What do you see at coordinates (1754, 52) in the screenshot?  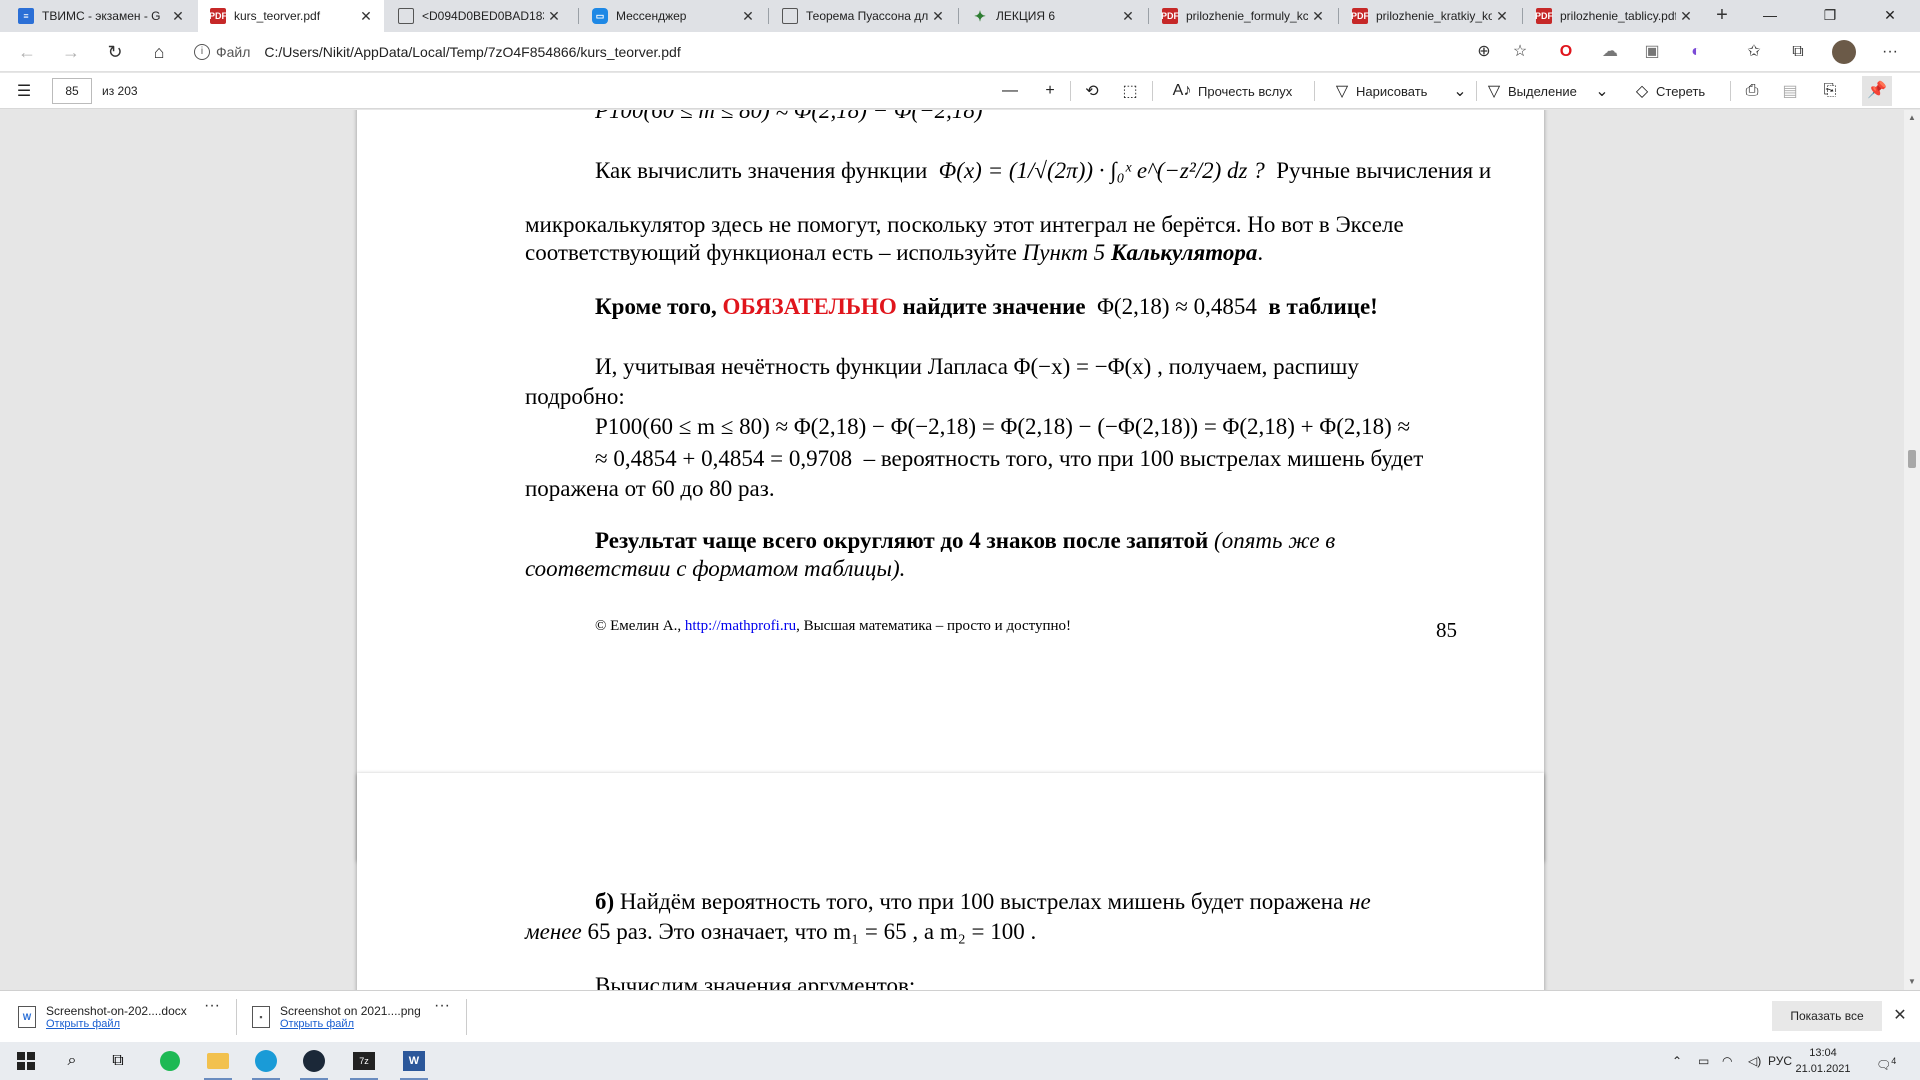 I see `favorites-icon: ✩` at bounding box center [1754, 52].